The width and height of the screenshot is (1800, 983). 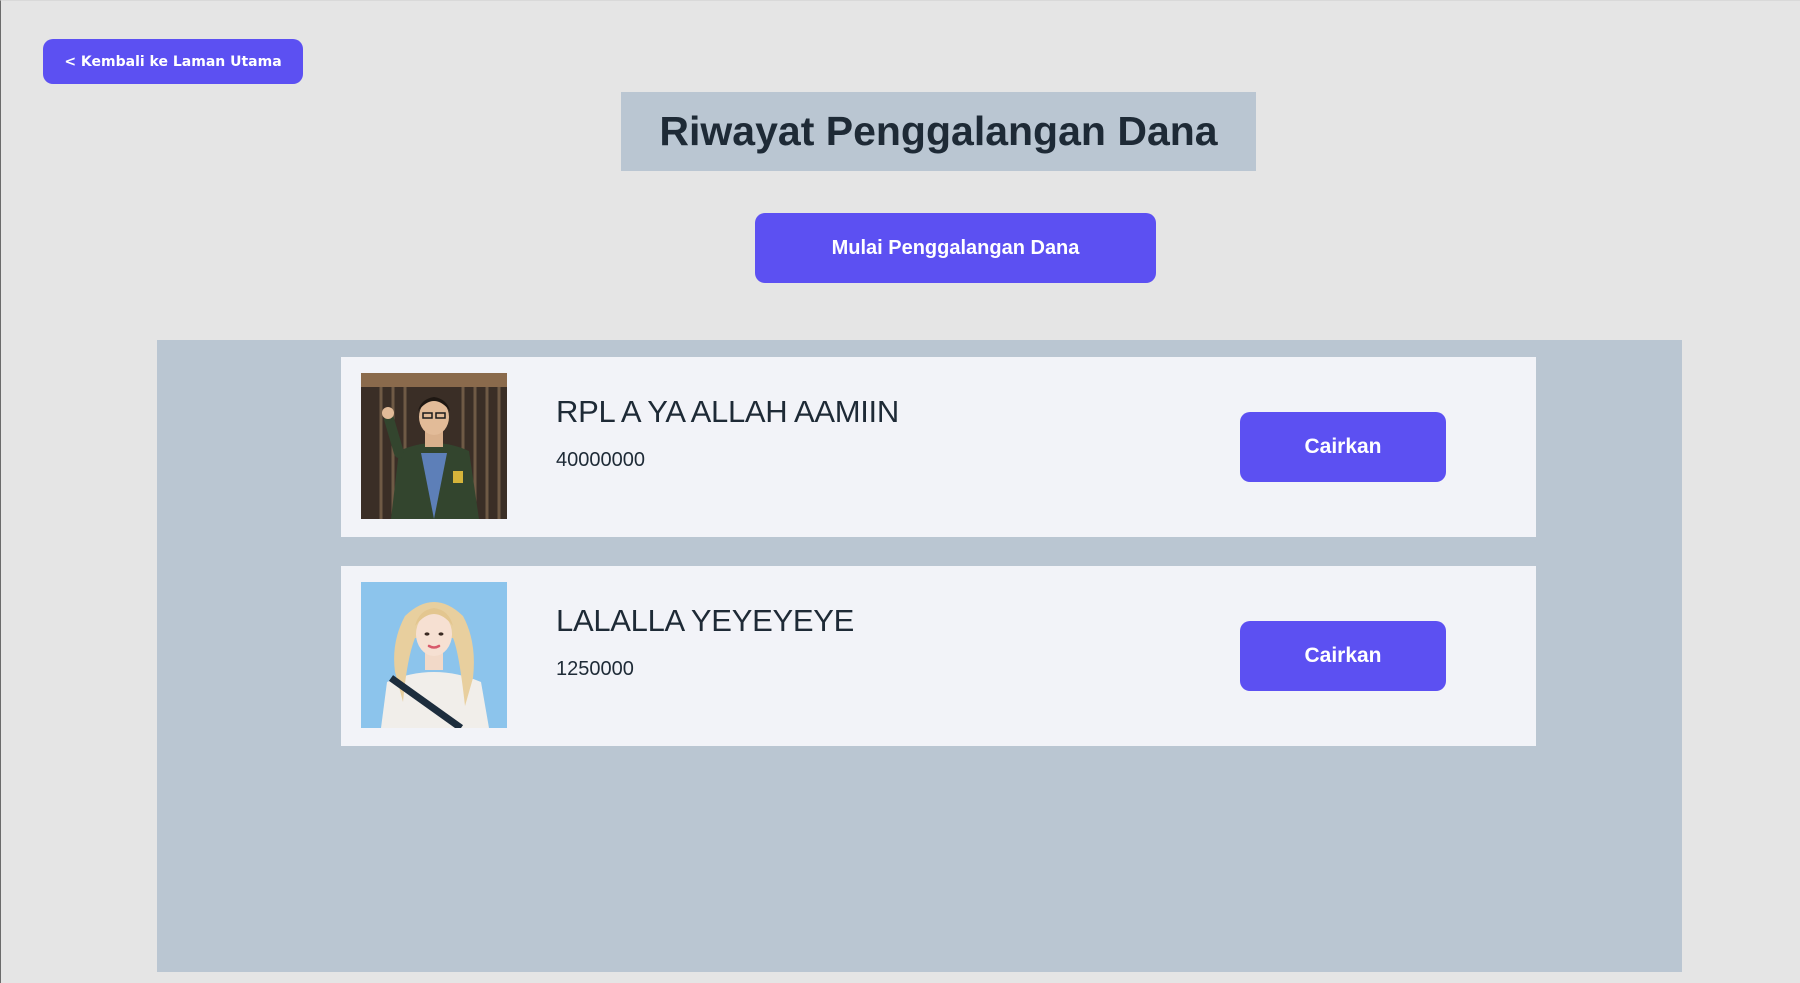 What do you see at coordinates (173, 61) in the screenshot?
I see `back-to-home-button: < Kembali ke Laman Utama` at bounding box center [173, 61].